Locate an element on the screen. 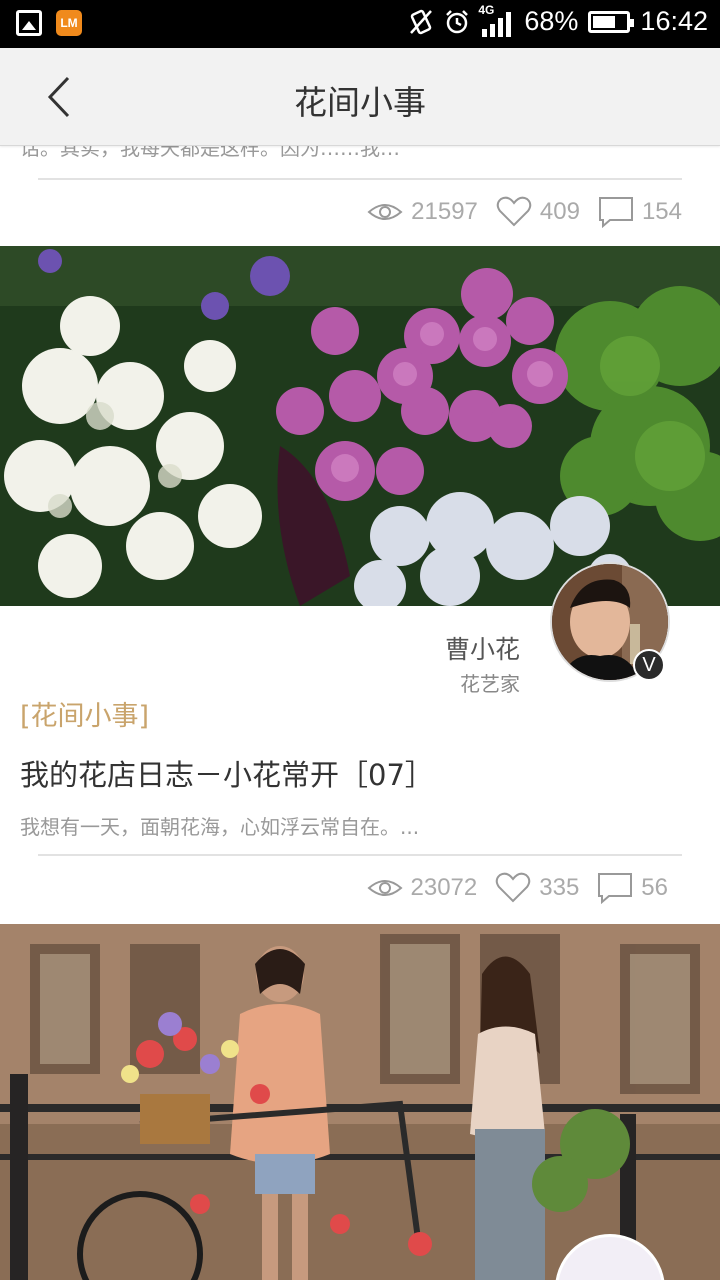  article-title: 我的花店日志－小花常开［07］ is located at coordinates (227, 773).